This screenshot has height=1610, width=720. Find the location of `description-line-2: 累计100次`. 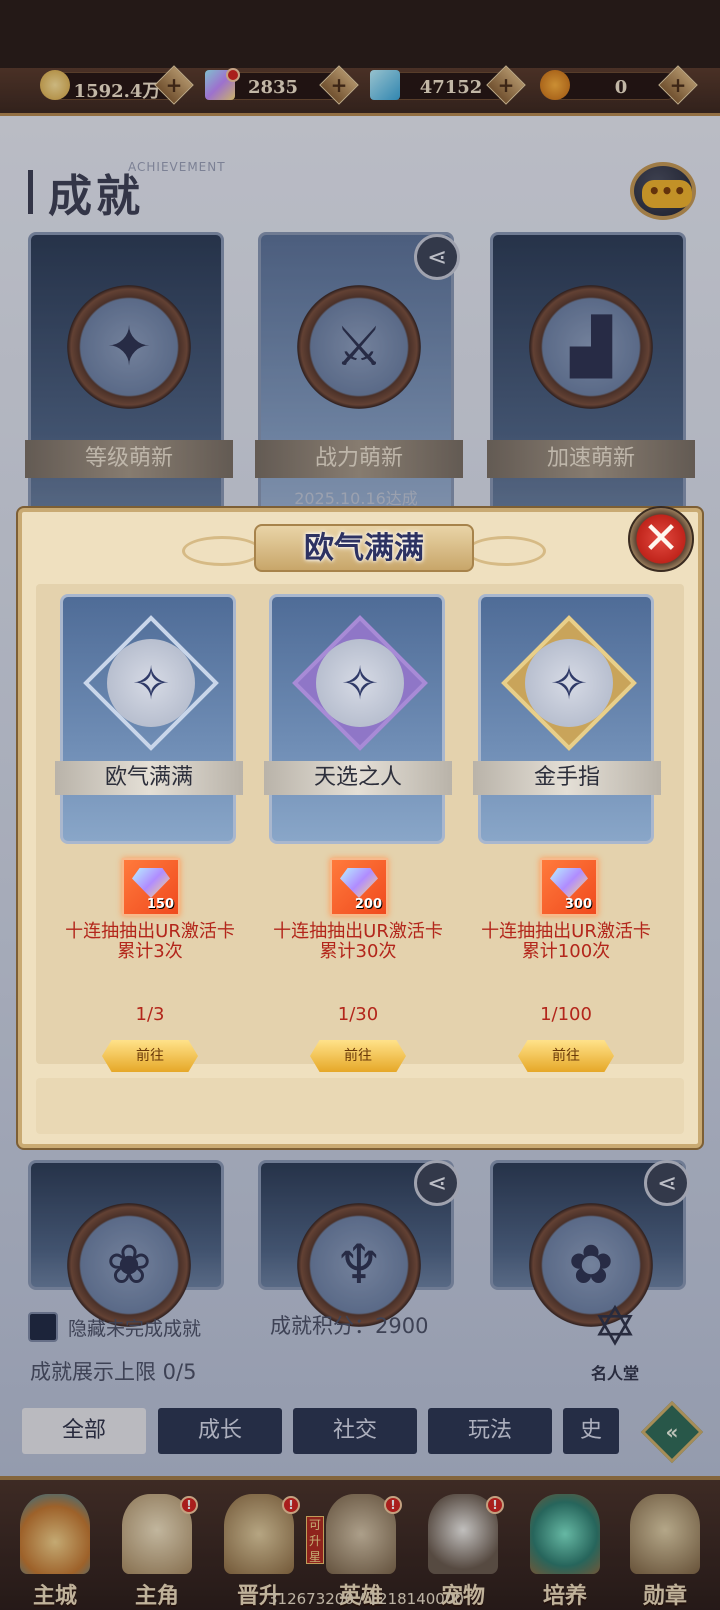

description-line-2: 累计100次 is located at coordinates (566, 951).